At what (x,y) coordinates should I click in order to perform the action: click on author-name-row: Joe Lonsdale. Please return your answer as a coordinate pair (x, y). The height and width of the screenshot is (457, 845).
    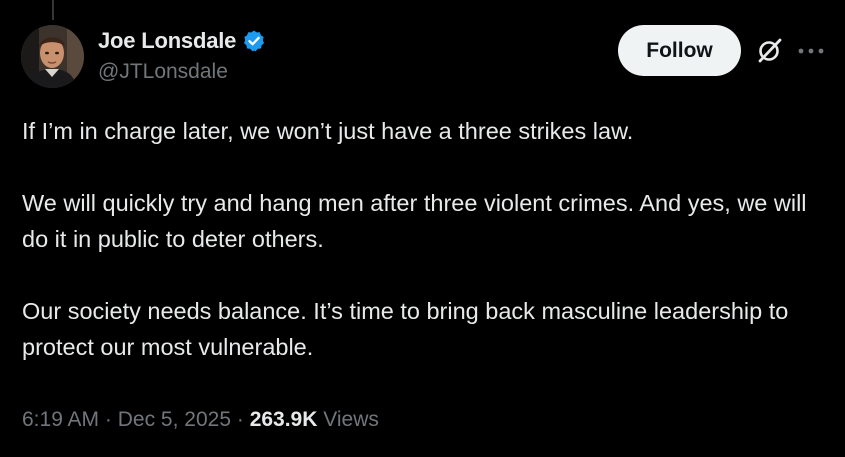
    Looking at the image, I should click on (182, 41).